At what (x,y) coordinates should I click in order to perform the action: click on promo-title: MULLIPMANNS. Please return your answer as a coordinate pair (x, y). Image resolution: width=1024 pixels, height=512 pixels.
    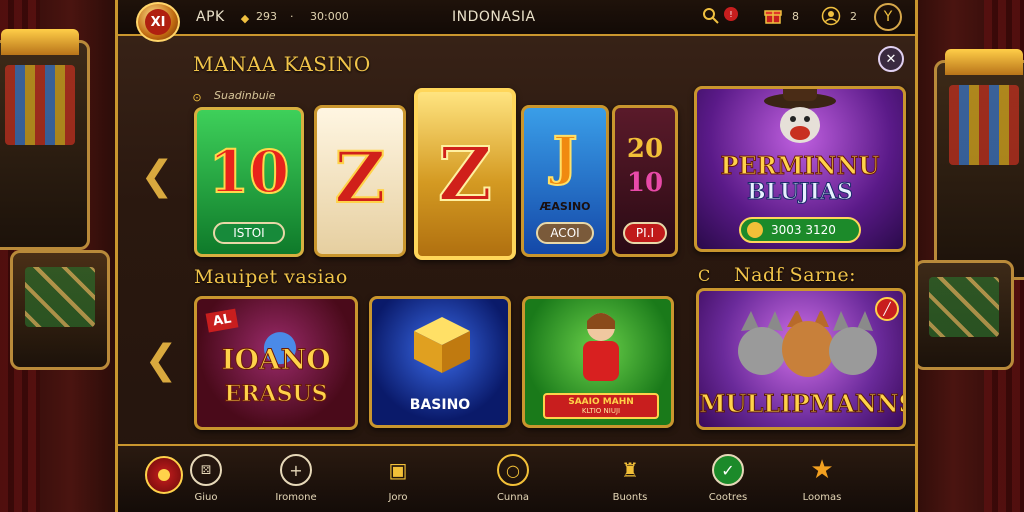
    Looking at the image, I should click on (802, 404).